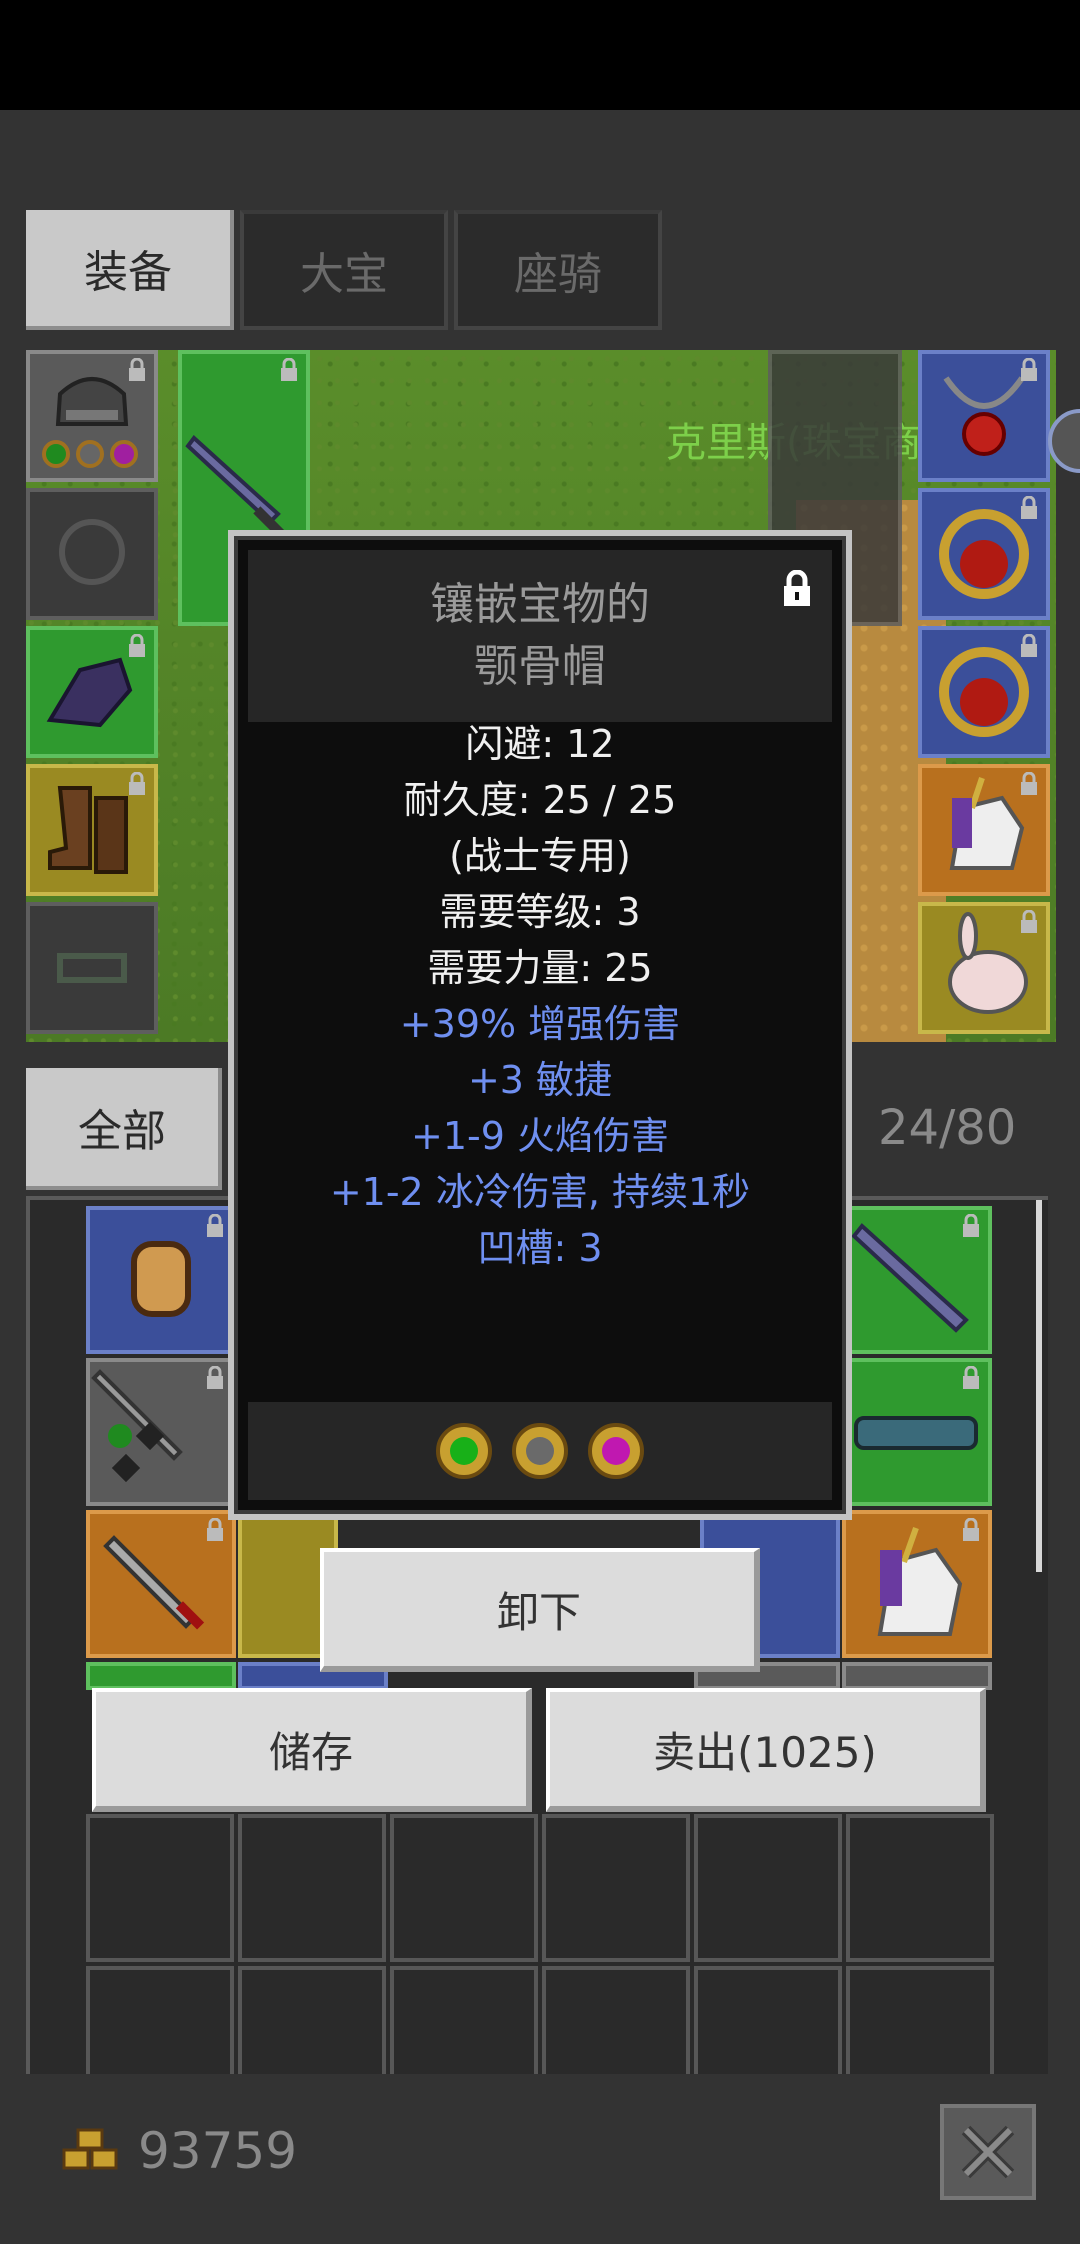 The height and width of the screenshot is (2244, 1080). Describe the element at coordinates (1039, 1386) in the screenshot. I see `inventory-scrollbar` at that location.